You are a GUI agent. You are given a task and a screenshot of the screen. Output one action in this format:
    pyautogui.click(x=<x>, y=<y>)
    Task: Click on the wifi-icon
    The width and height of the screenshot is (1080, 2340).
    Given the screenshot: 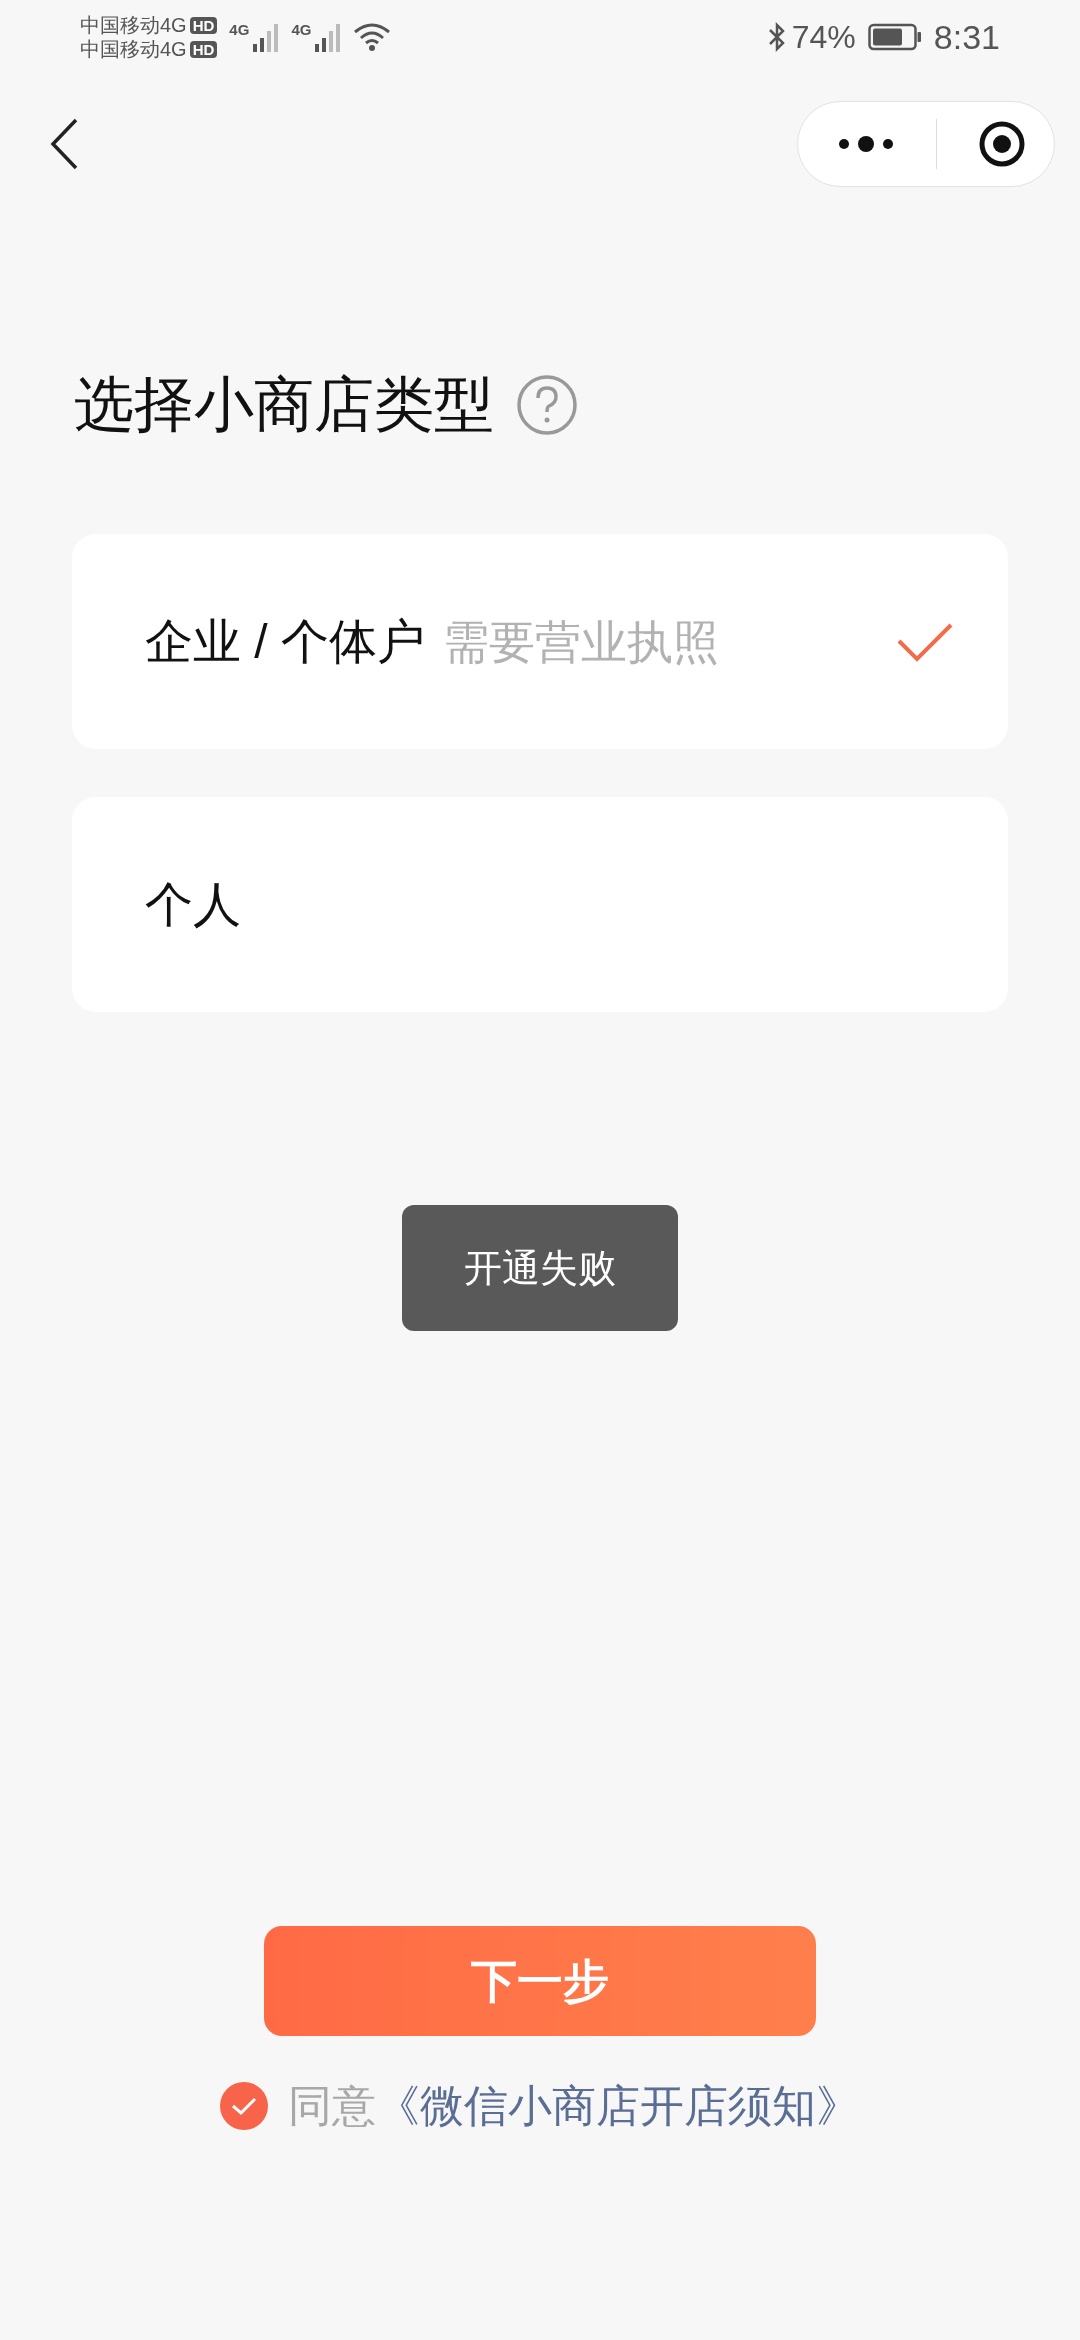 What is the action you would take?
    pyautogui.click(x=372, y=37)
    